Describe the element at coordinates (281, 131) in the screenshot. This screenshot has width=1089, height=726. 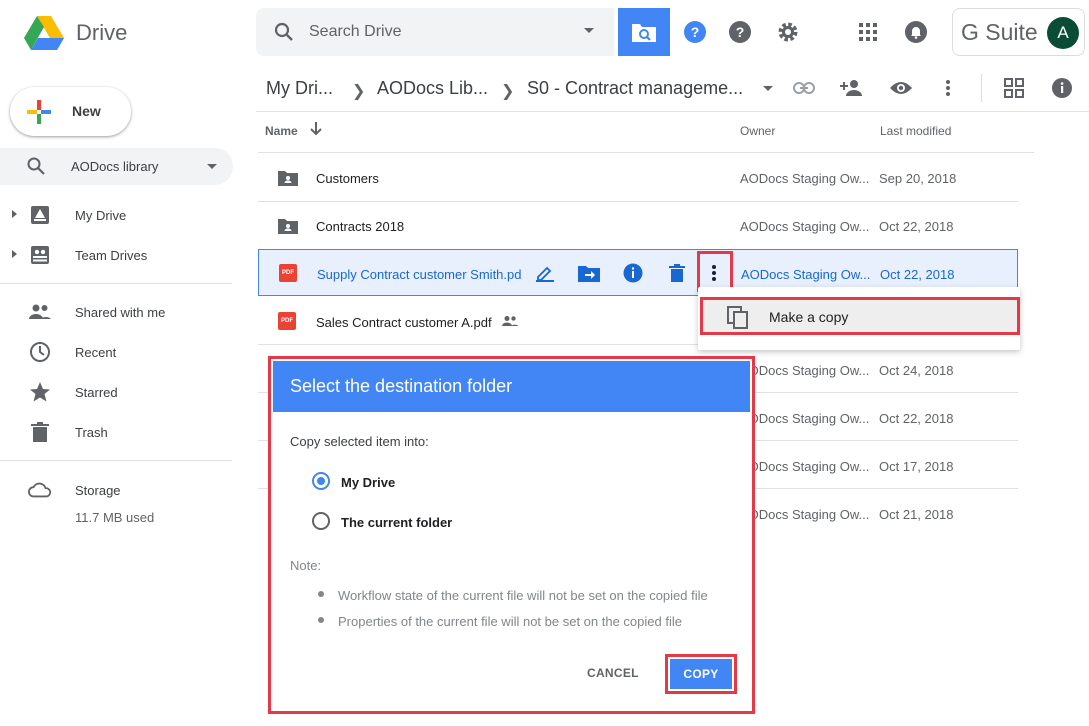
I see `column-header-name: Name` at that location.